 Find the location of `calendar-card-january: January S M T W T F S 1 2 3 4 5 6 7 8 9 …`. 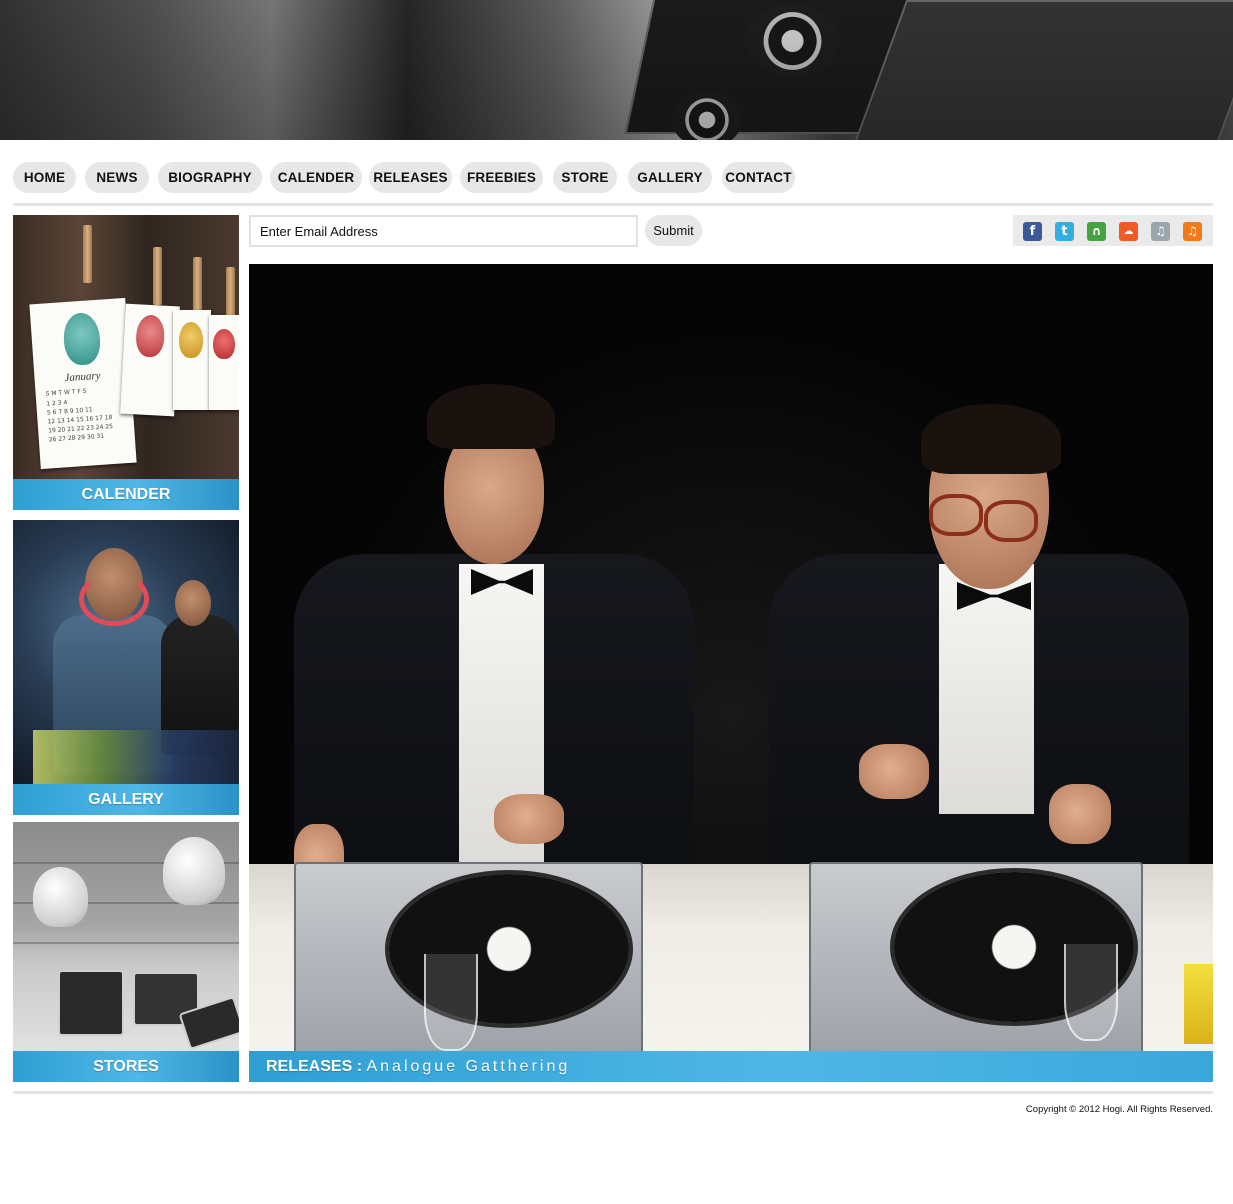

calendar-card-january: January S M T W T F S 1 2 3 4 5 6 7 8 9 … is located at coordinates (83, 383).